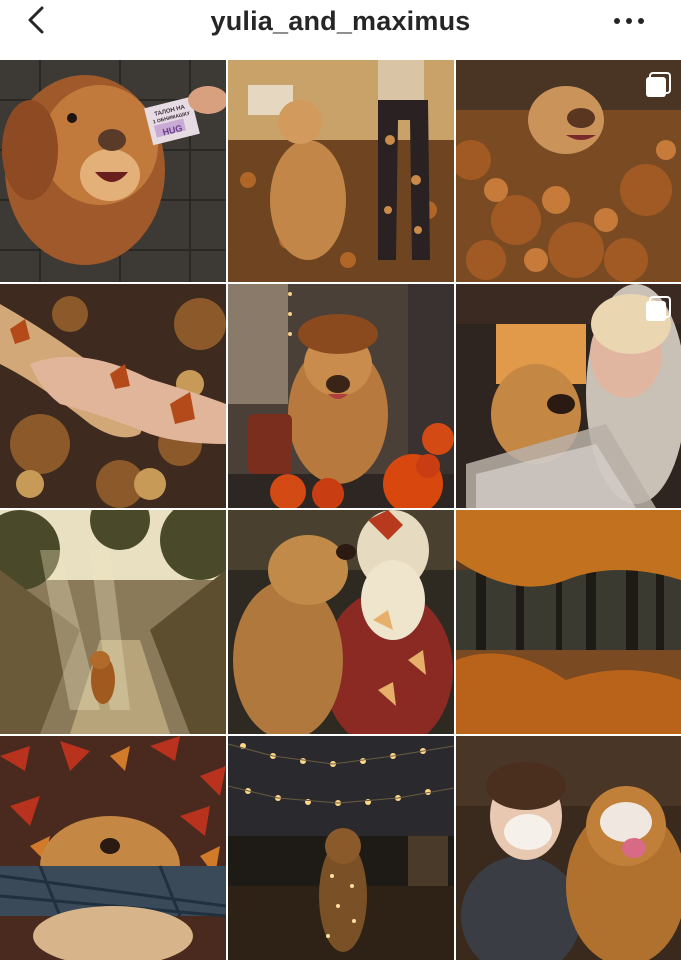  I want to click on dog-in-red-leaves-photo, so click(113, 848).